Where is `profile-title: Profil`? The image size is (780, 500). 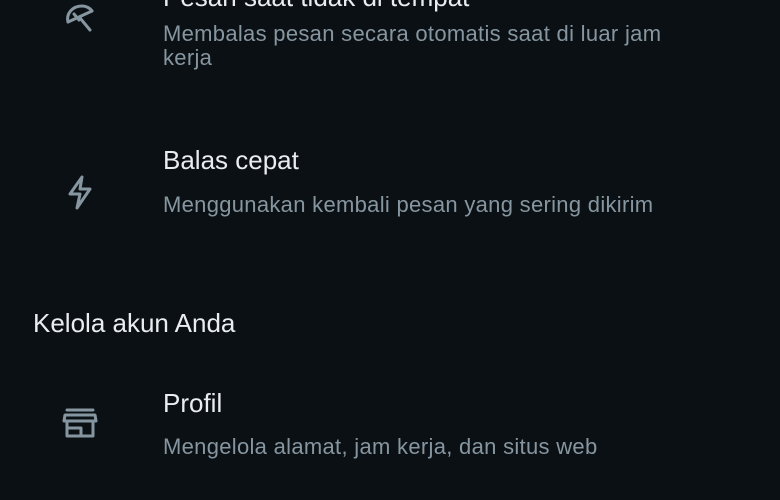
profile-title: Profil is located at coordinates (193, 403).